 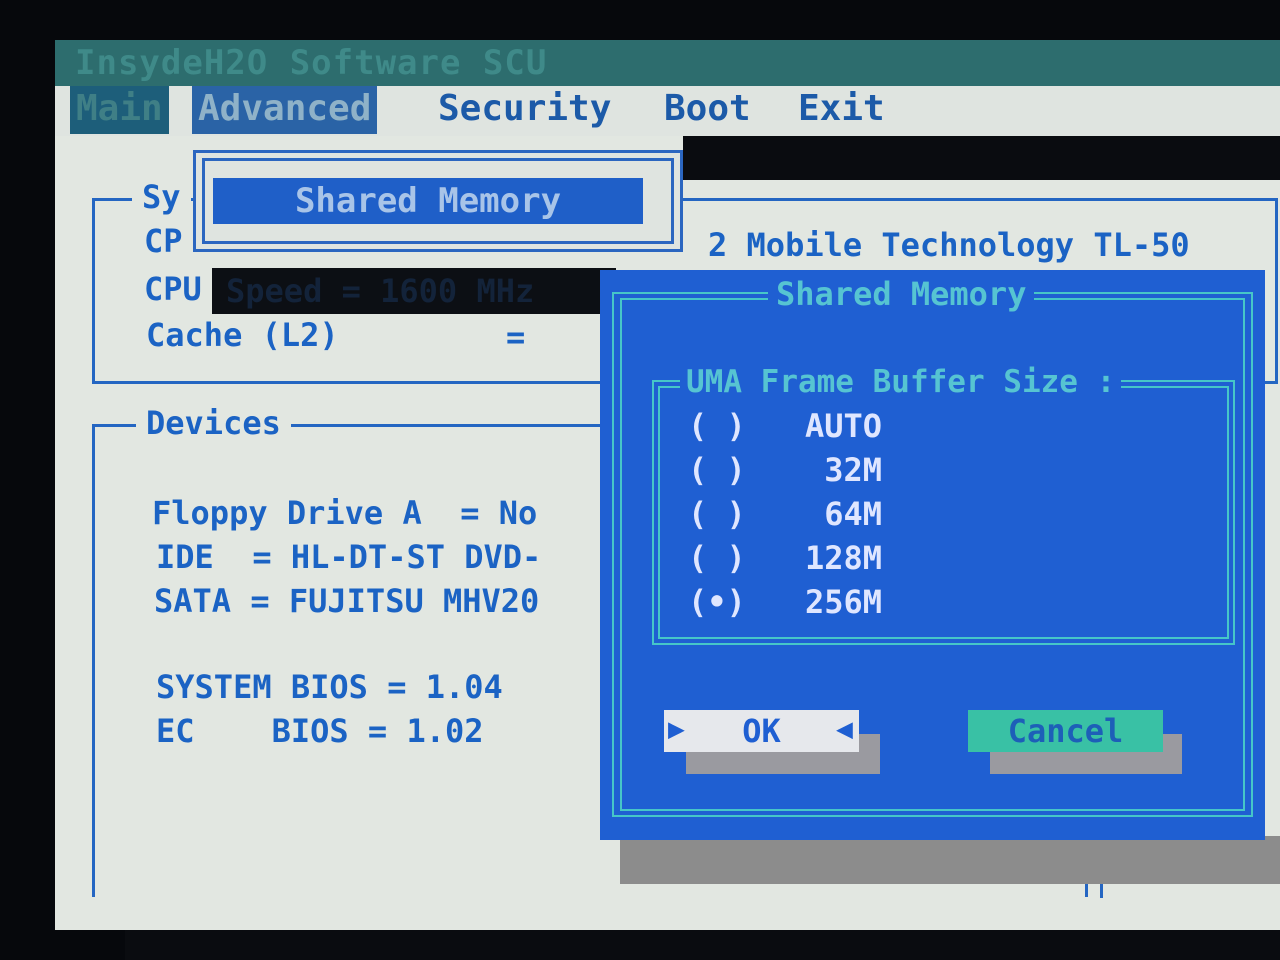 I want to click on dialog-title: Shared Memory, so click(x=901, y=294).